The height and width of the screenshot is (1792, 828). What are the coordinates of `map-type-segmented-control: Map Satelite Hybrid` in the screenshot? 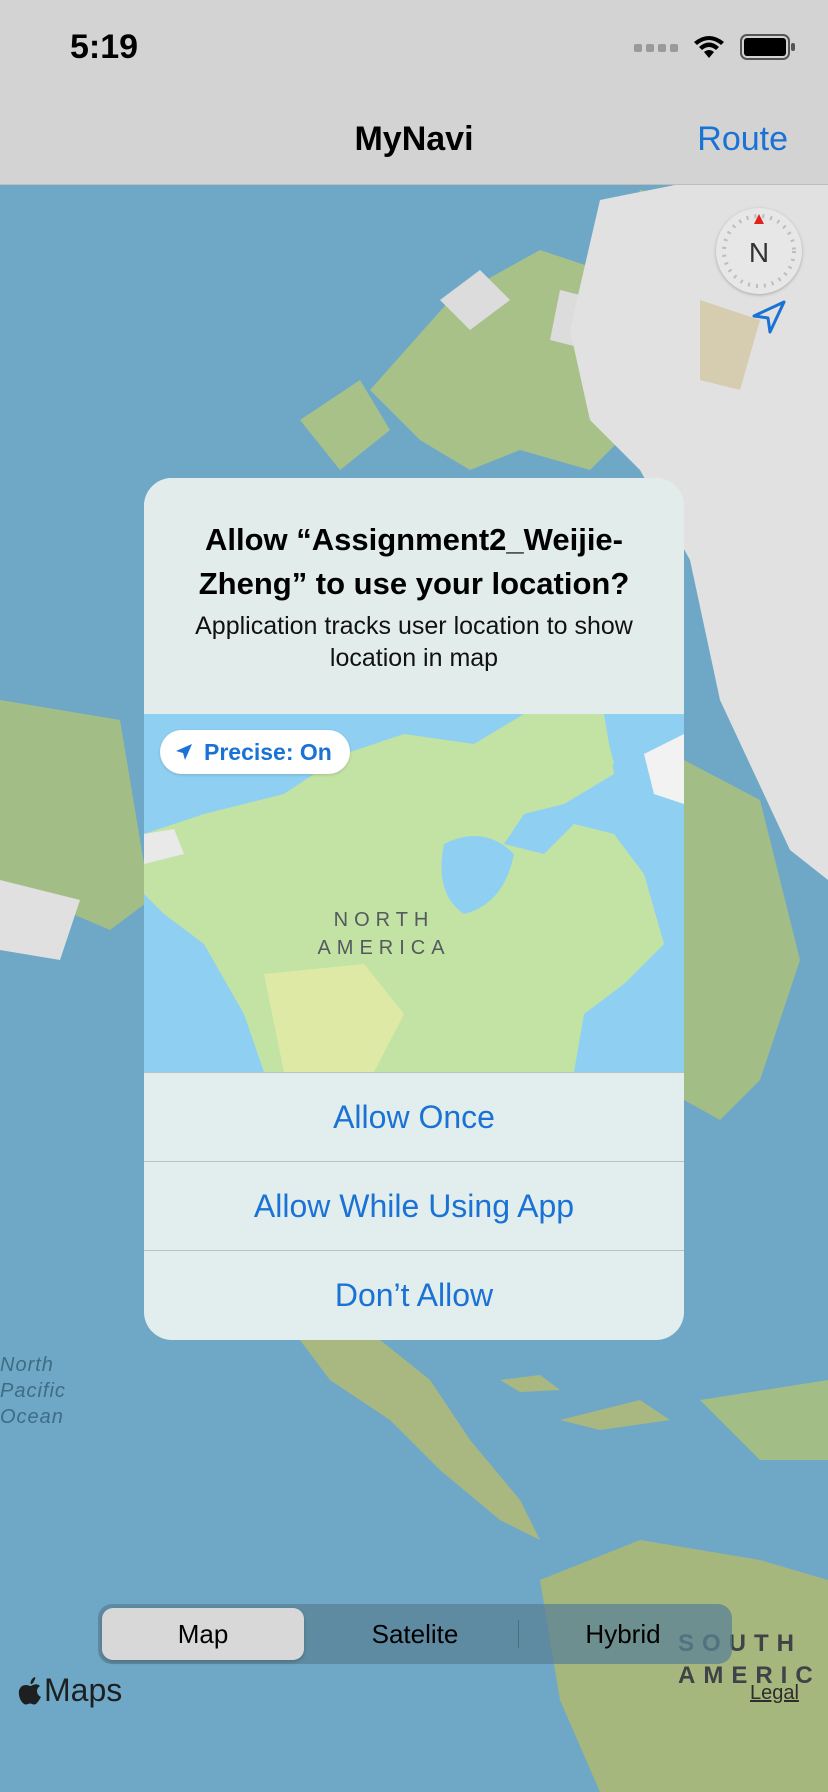 It's located at (415, 1634).